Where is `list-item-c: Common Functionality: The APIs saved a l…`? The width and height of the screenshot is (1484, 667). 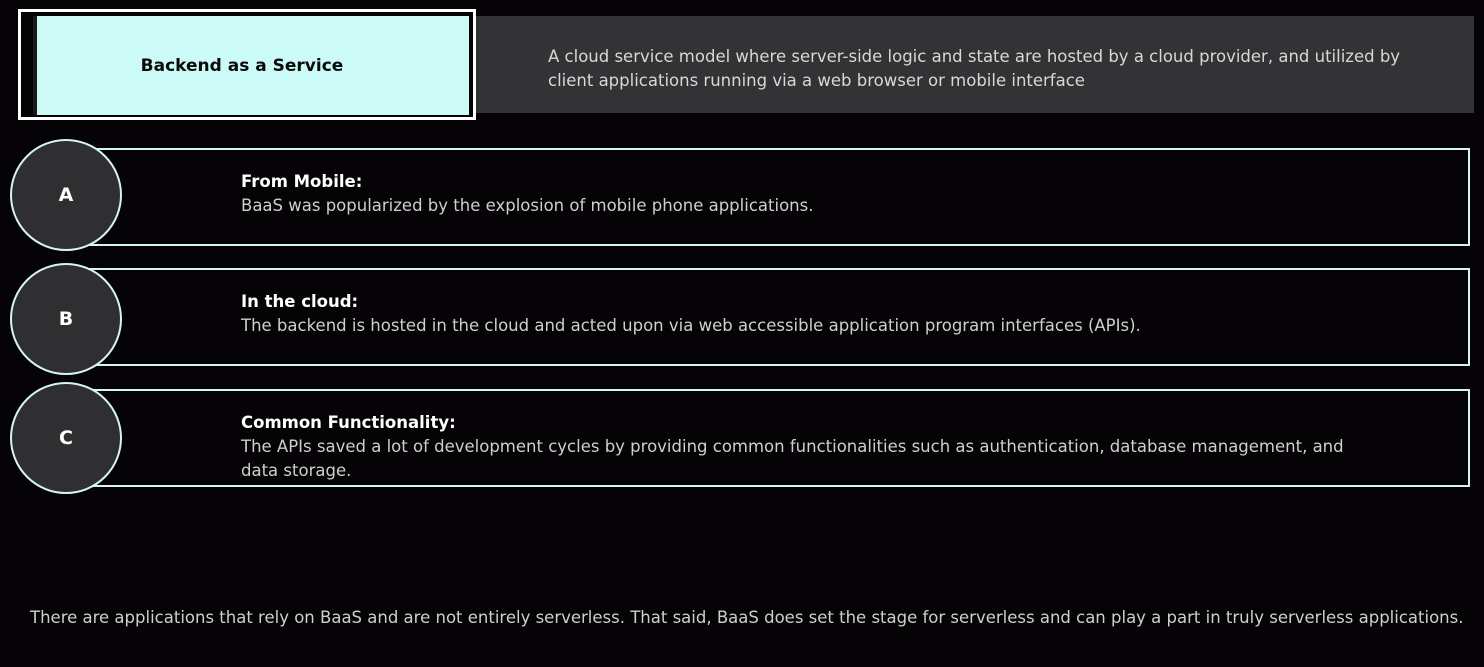
list-item-c: Common Functionality: The APIs saved a l… is located at coordinates (768, 438).